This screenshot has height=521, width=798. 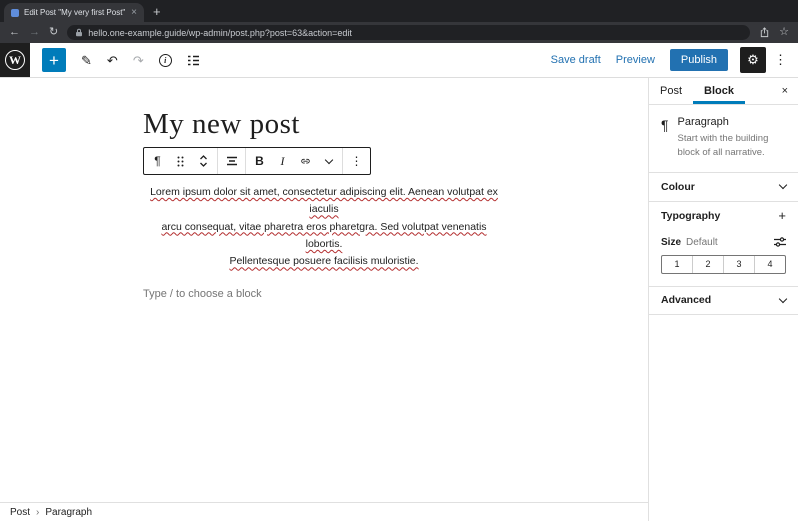 What do you see at coordinates (719, 91) in the screenshot?
I see `tab-block: Block` at bounding box center [719, 91].